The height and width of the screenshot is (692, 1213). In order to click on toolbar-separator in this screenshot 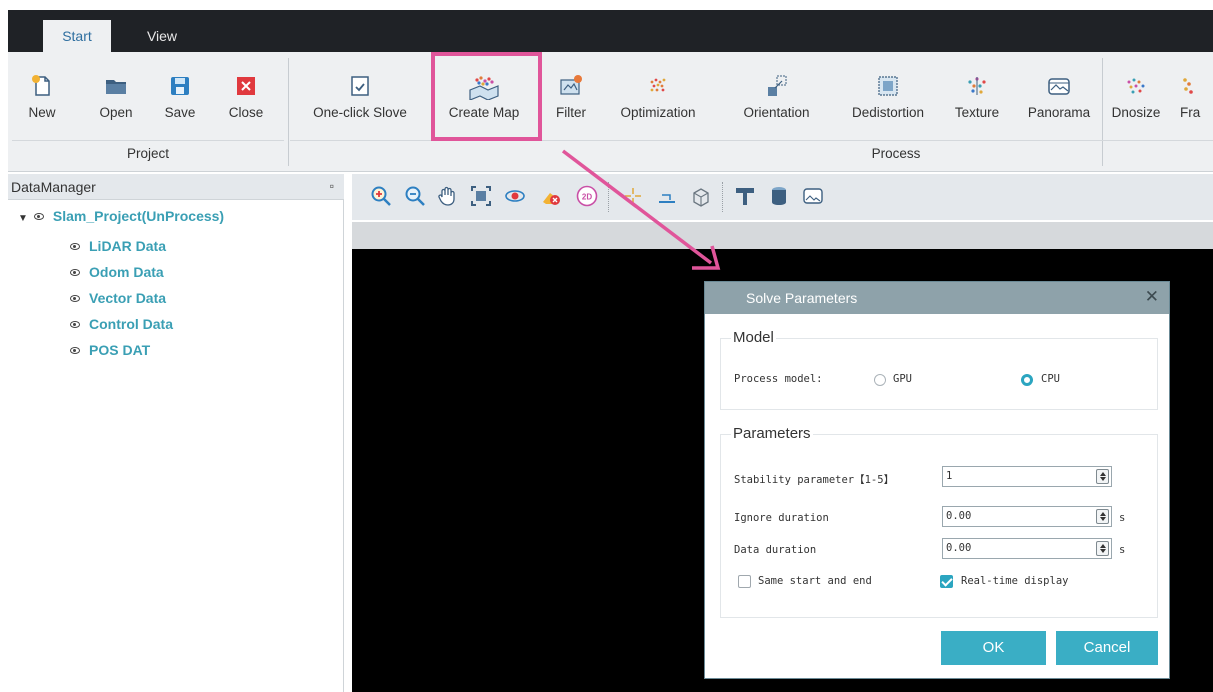, I will do `click(608, 197)`.